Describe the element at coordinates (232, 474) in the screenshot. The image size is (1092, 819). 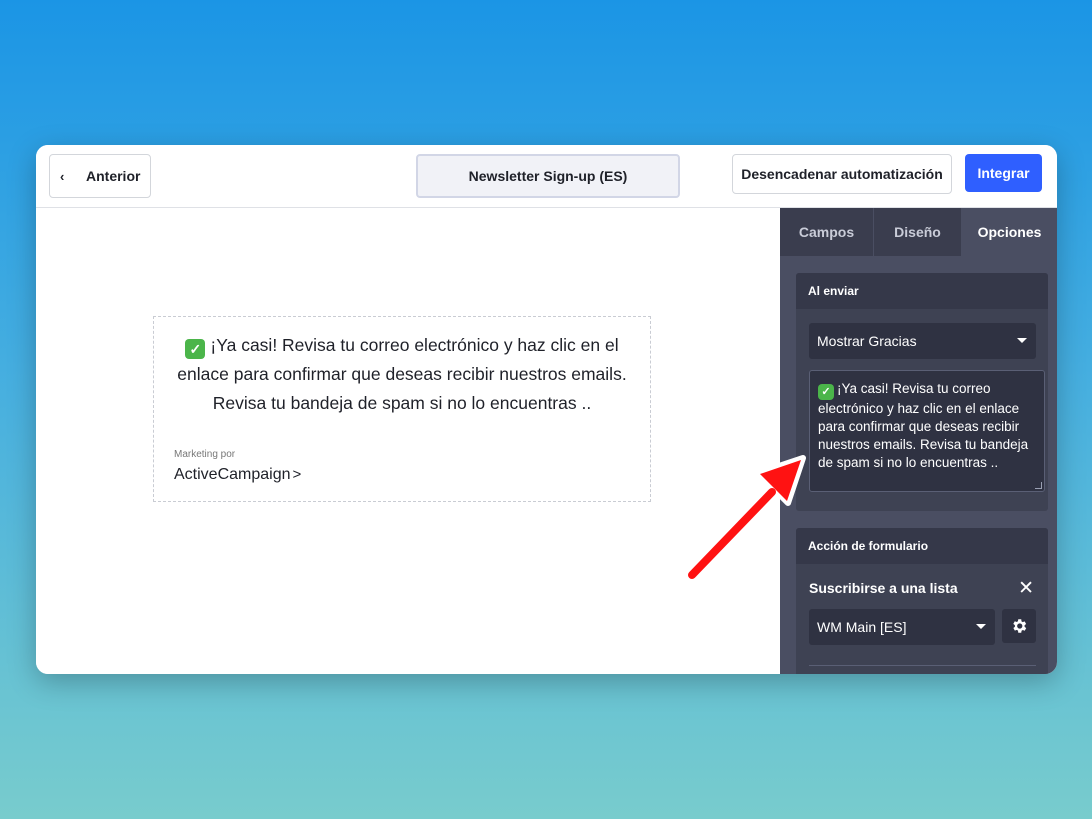
I see `brand-name: ActiveCampaign` at that location.